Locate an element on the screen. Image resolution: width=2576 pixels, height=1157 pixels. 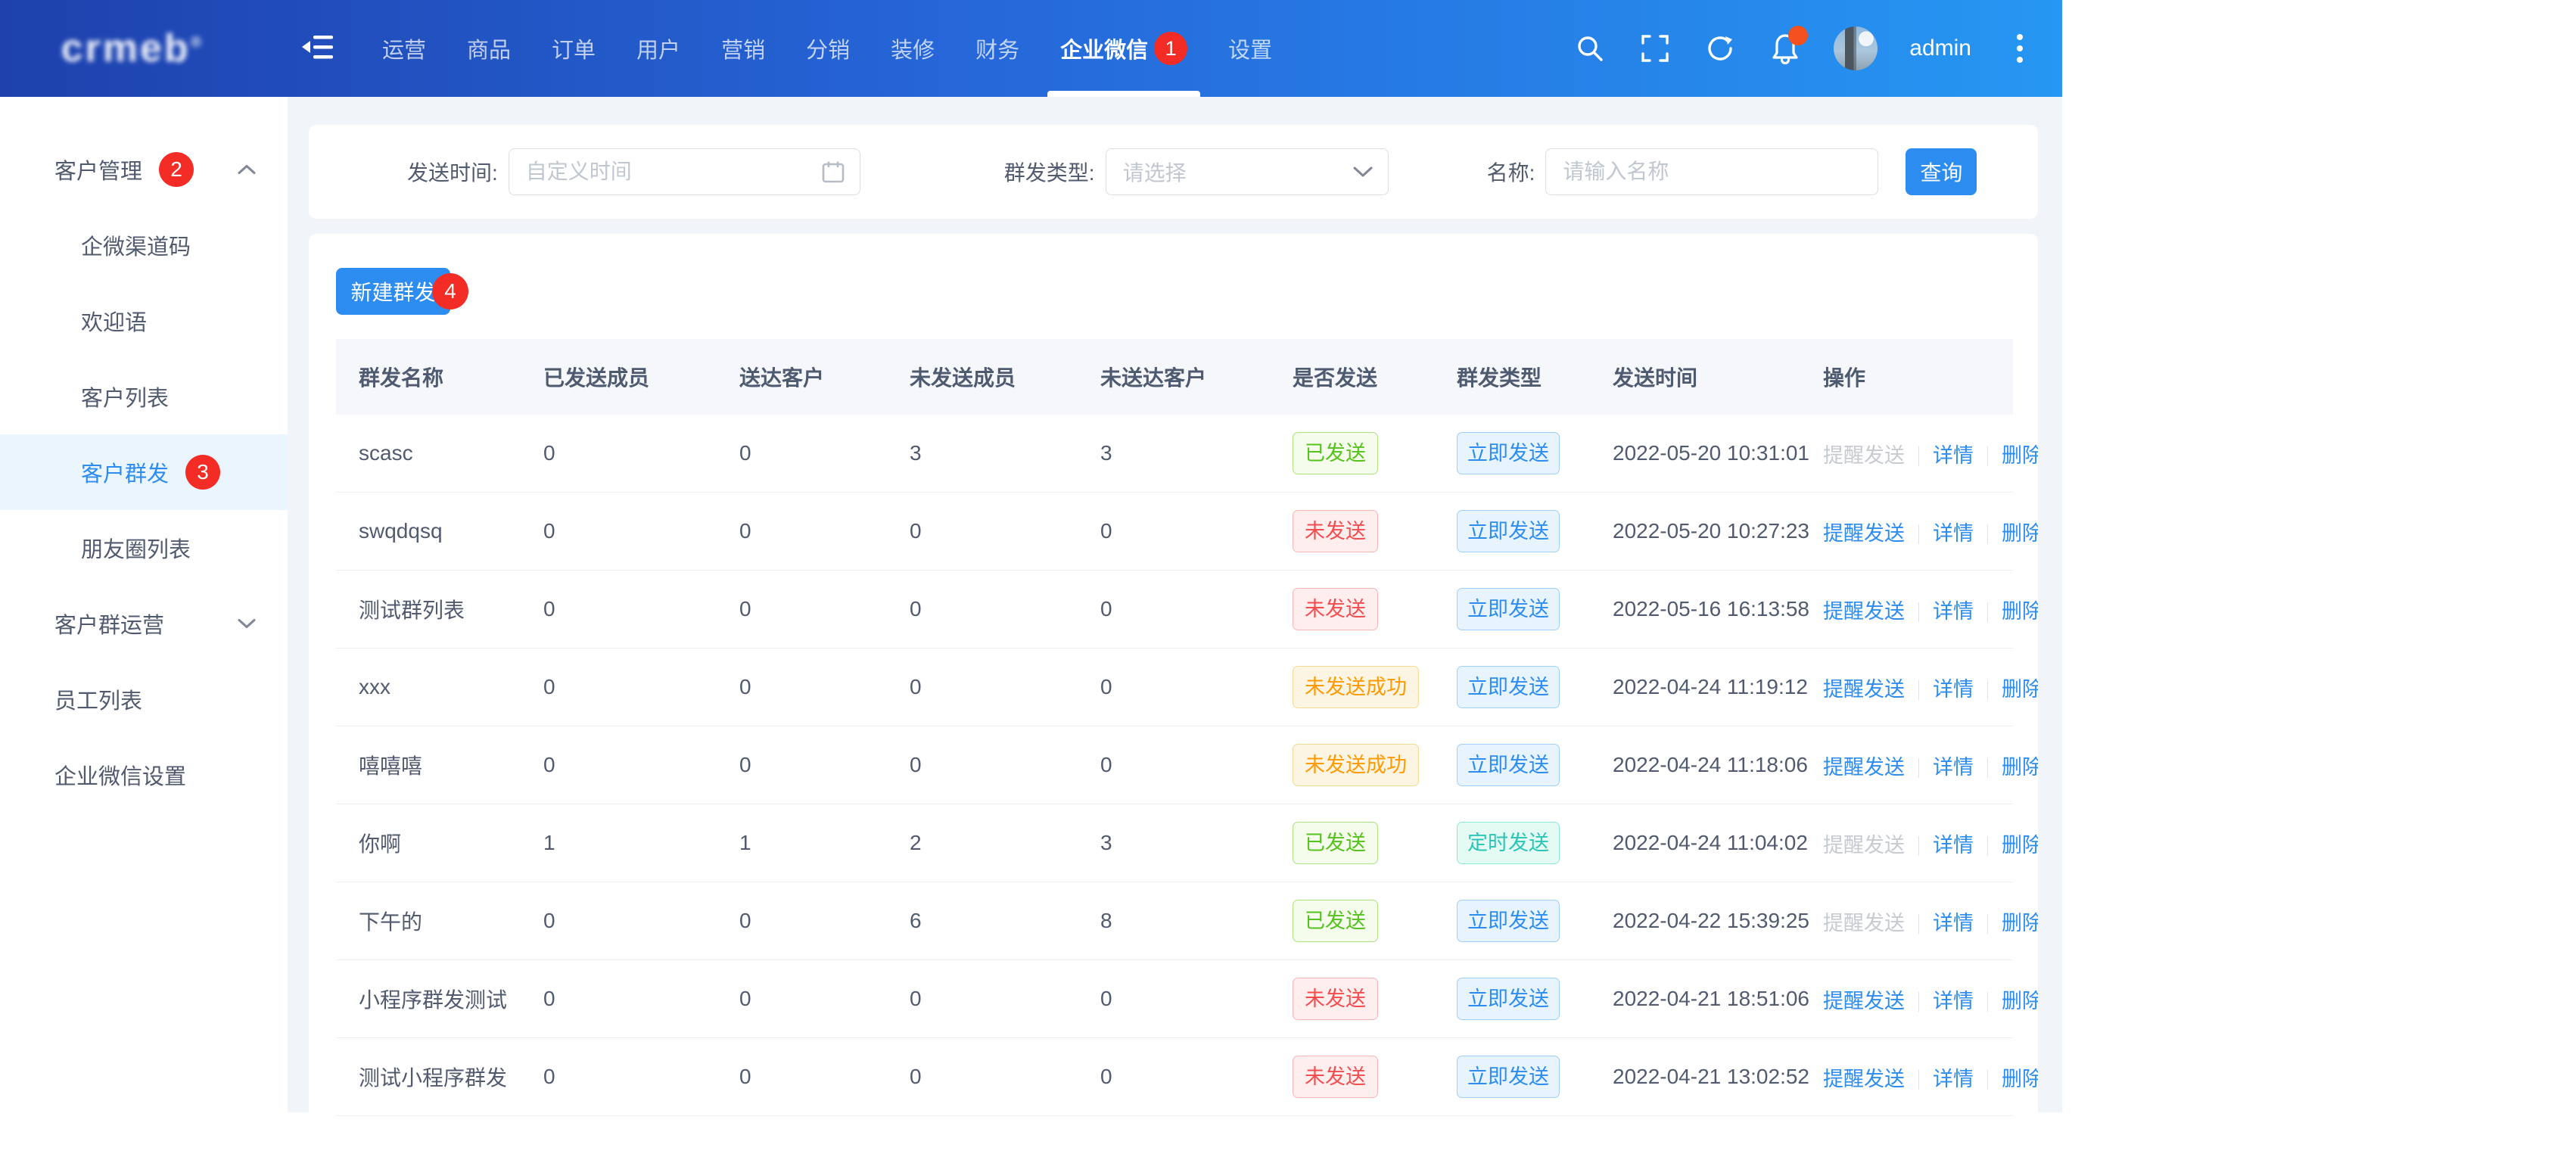
nav-item-operations: 运营 is located at coordinates (404, 49).